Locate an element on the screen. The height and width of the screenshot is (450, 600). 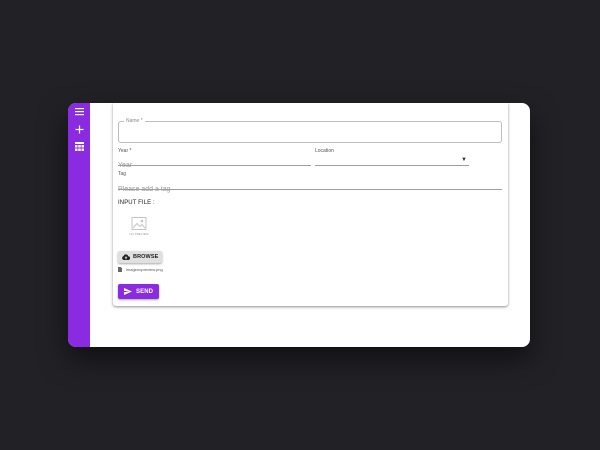
file-name: imagenopreview.png is located at coordinates (144, 269).